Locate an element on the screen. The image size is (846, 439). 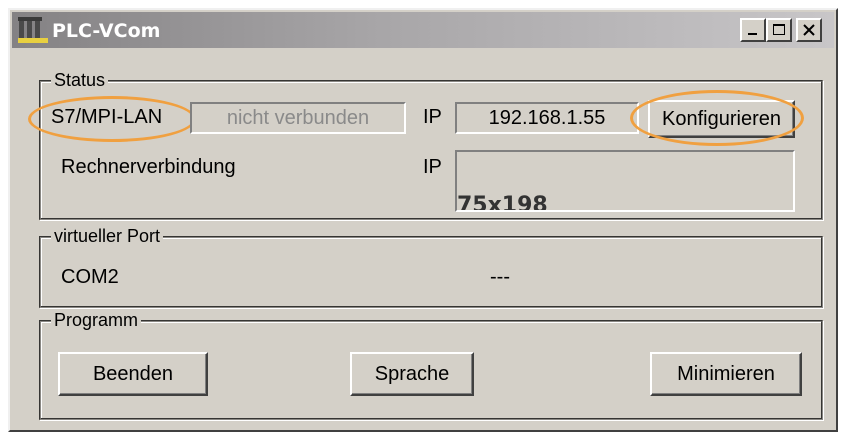
connection-state-text: nicht verbunden is located at coordinates (298, 117).